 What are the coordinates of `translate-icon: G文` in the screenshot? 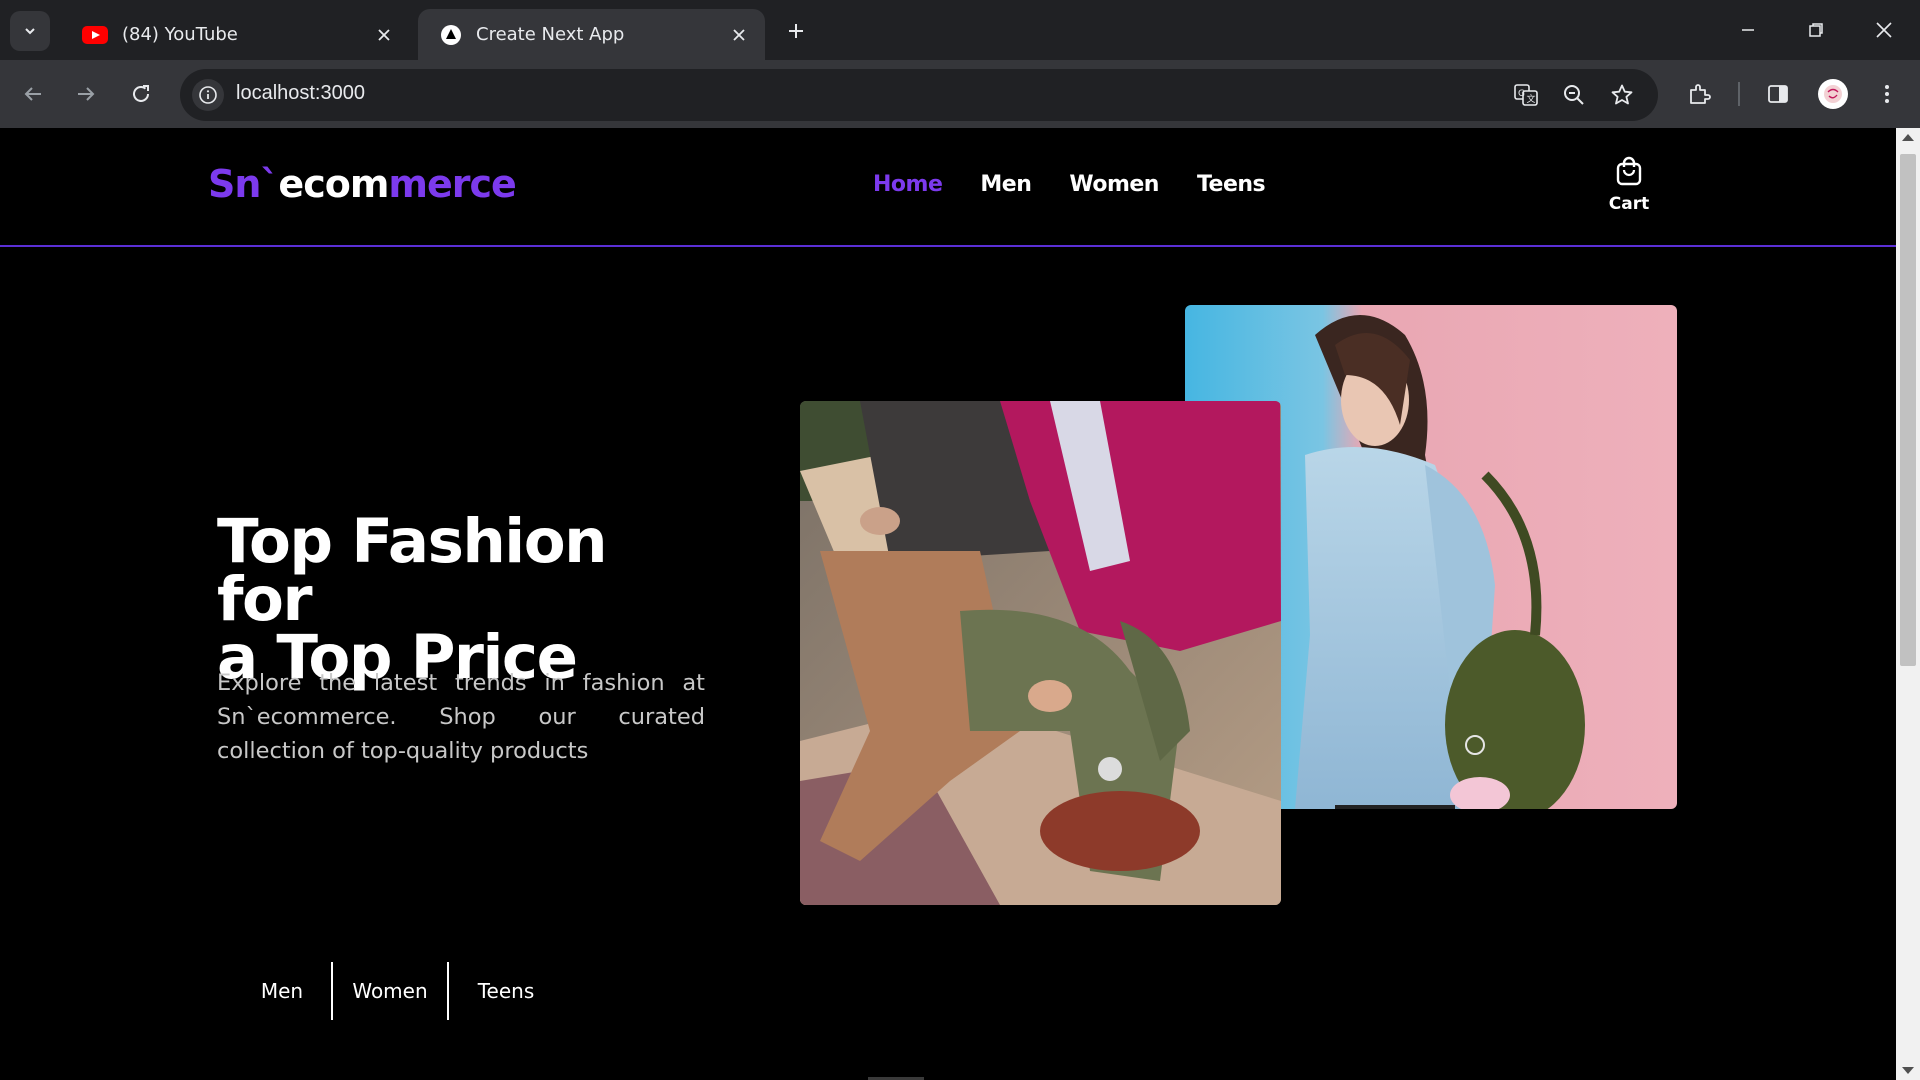 It's located at (1526, 95).